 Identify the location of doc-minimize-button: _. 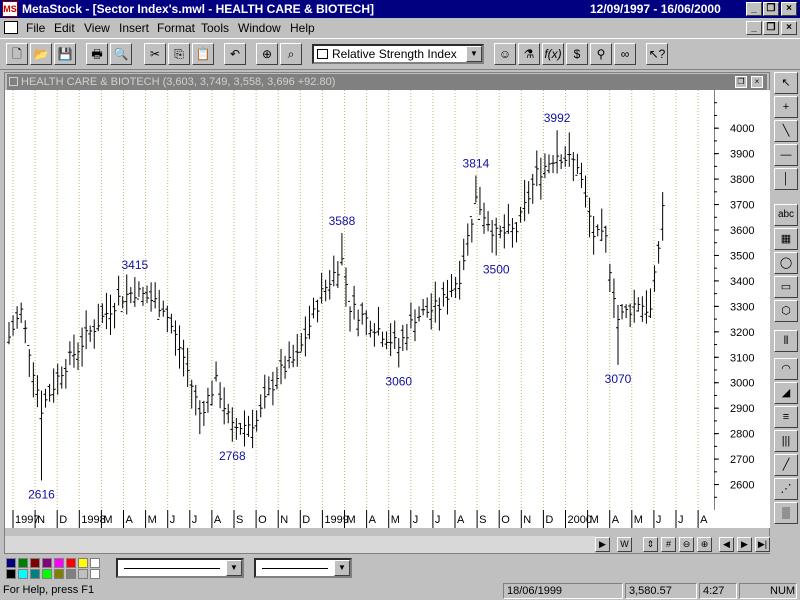
(754, 28).